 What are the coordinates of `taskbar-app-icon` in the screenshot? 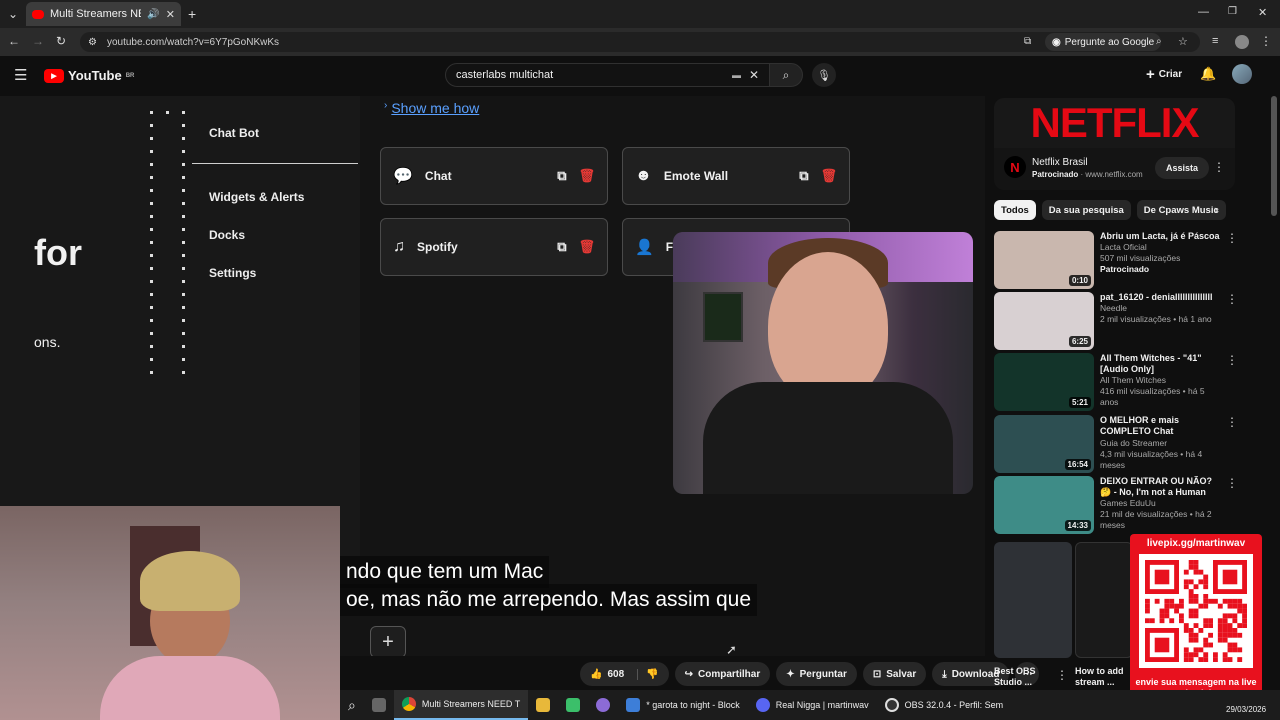 It's located at (573, 705).